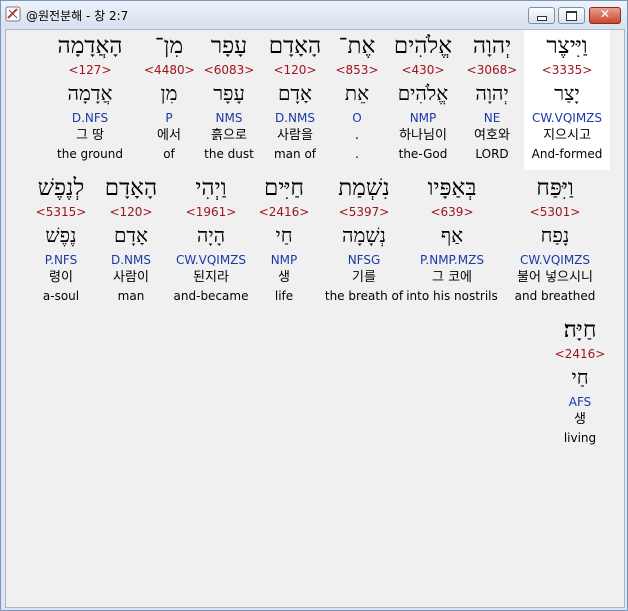 This screenshot has width=628, height=611. I want to click on english-gloss: the dust, so click(229, 154).